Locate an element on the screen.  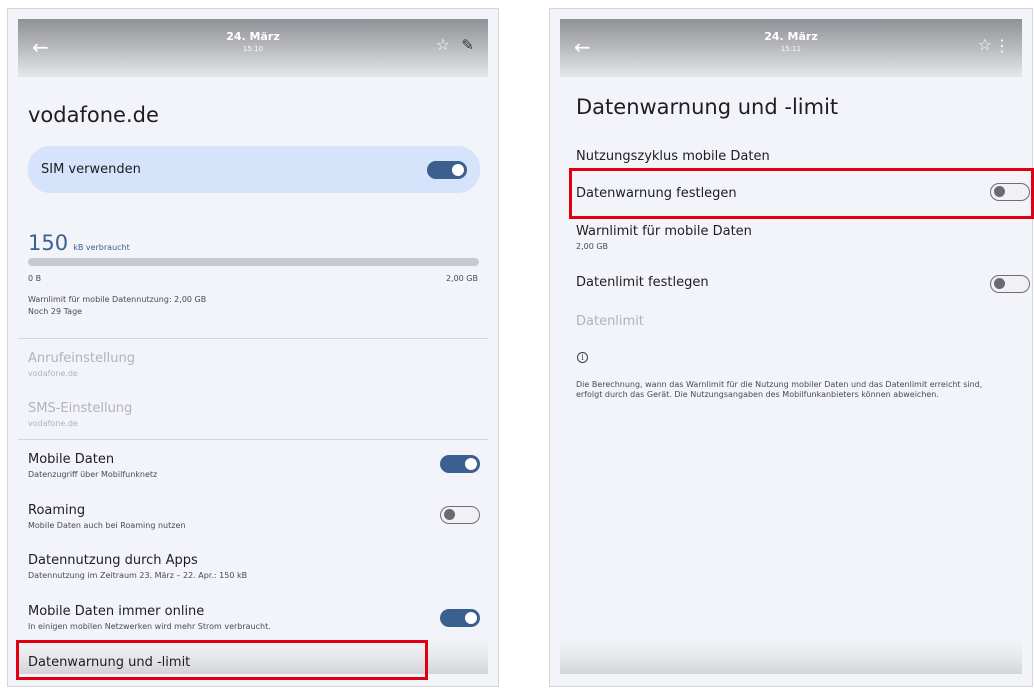
mobile-data-toggle is located at coordinates (460, 464).